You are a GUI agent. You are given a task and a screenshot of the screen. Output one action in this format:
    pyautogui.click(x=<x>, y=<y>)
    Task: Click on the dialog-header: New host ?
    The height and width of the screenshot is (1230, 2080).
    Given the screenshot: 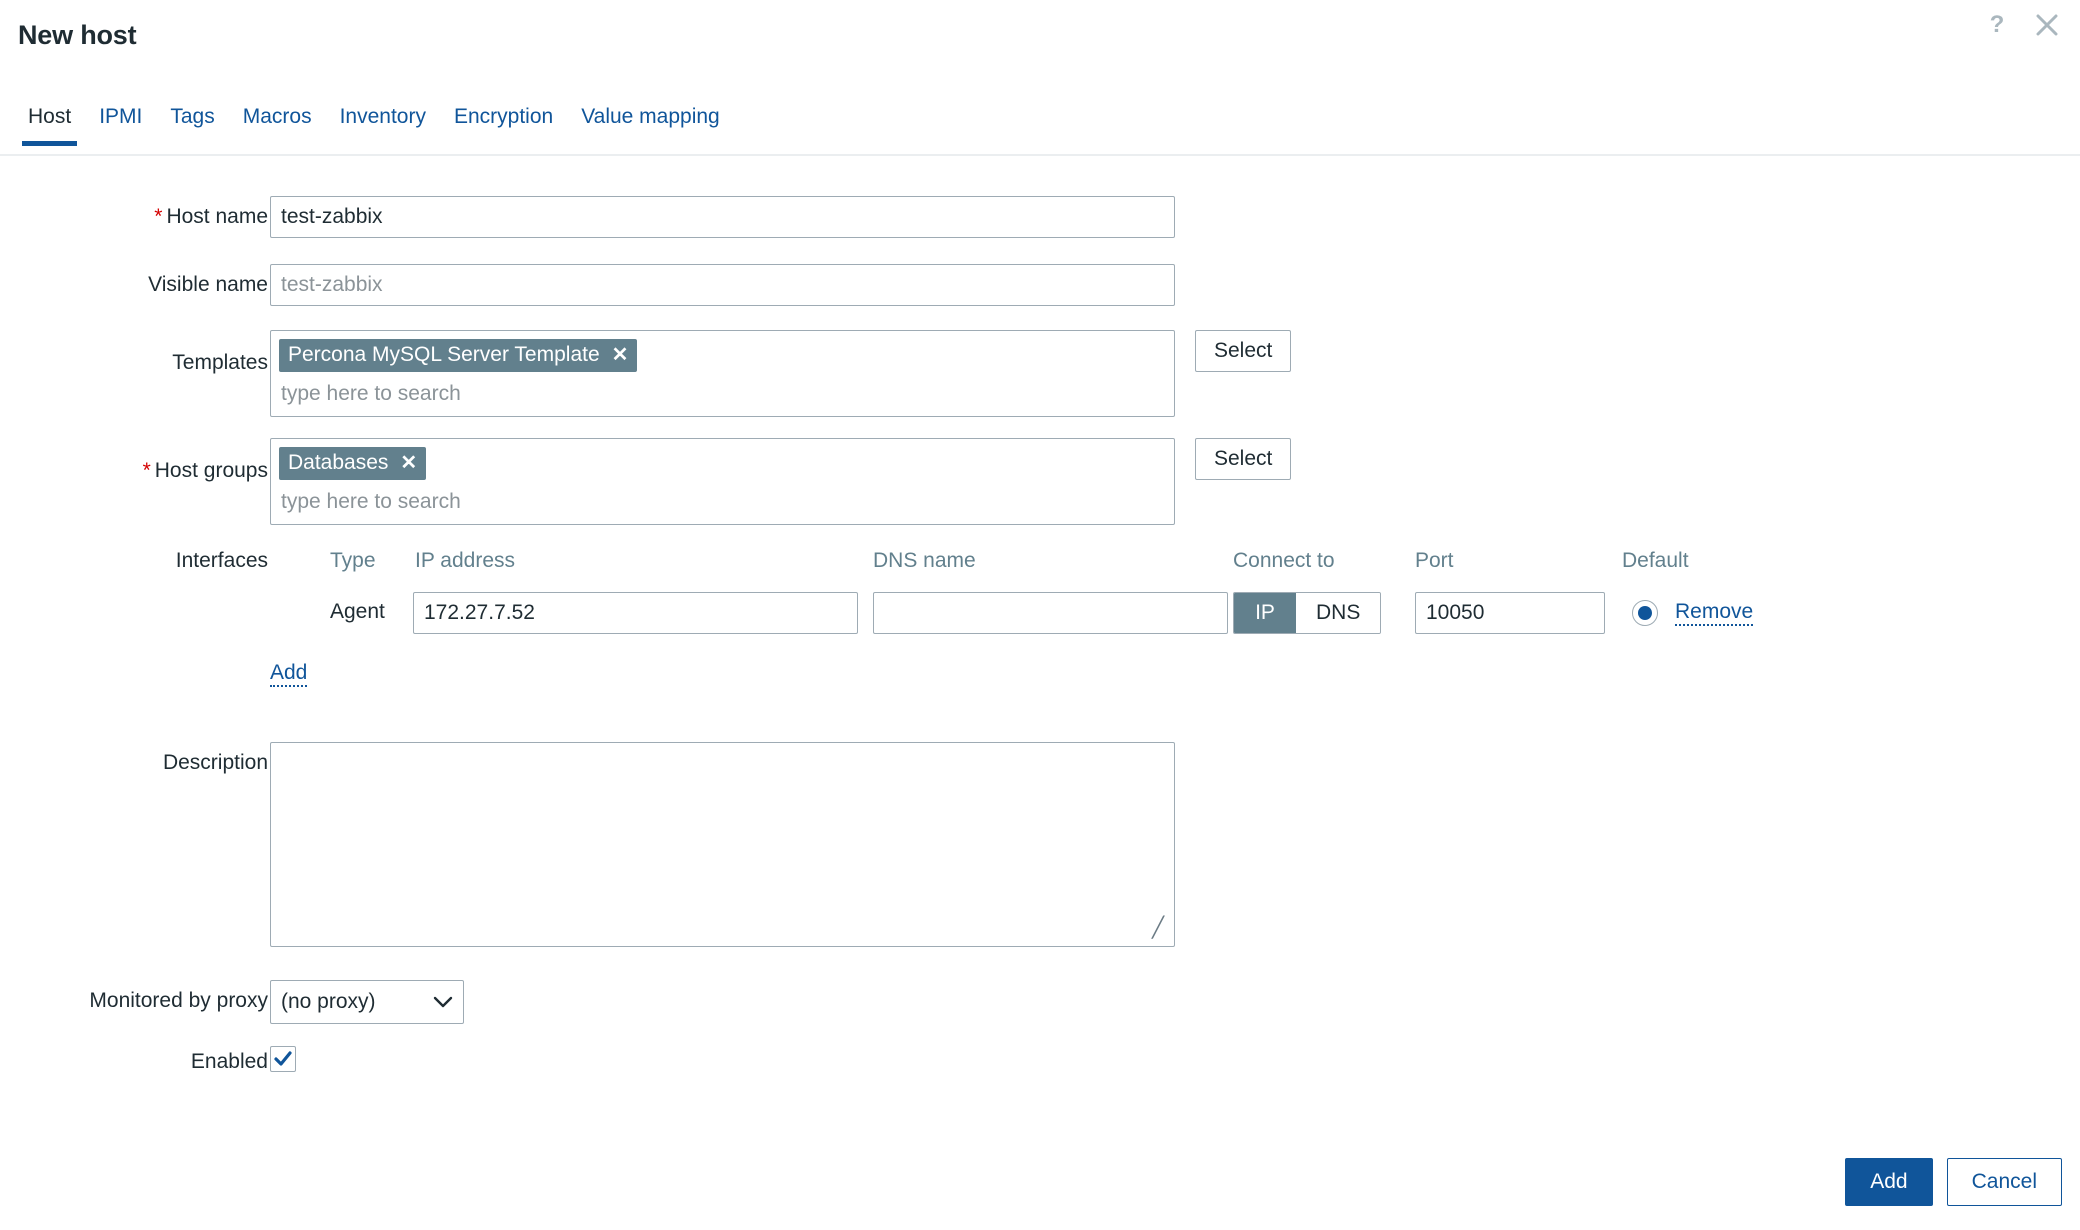 What is the action you would take?
    pyautogui.click(x=1040, y=37)
    